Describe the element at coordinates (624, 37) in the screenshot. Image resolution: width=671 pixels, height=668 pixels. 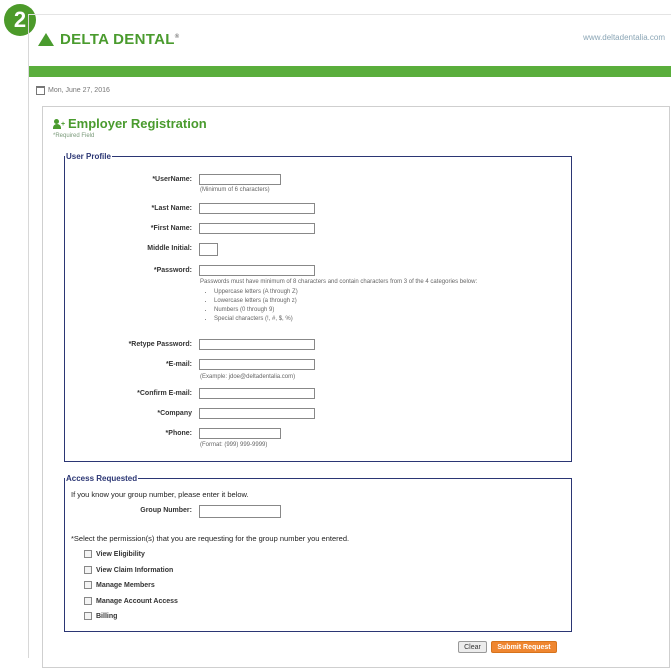
I see `site-url-link: www.deltadentalia.com` at that location.